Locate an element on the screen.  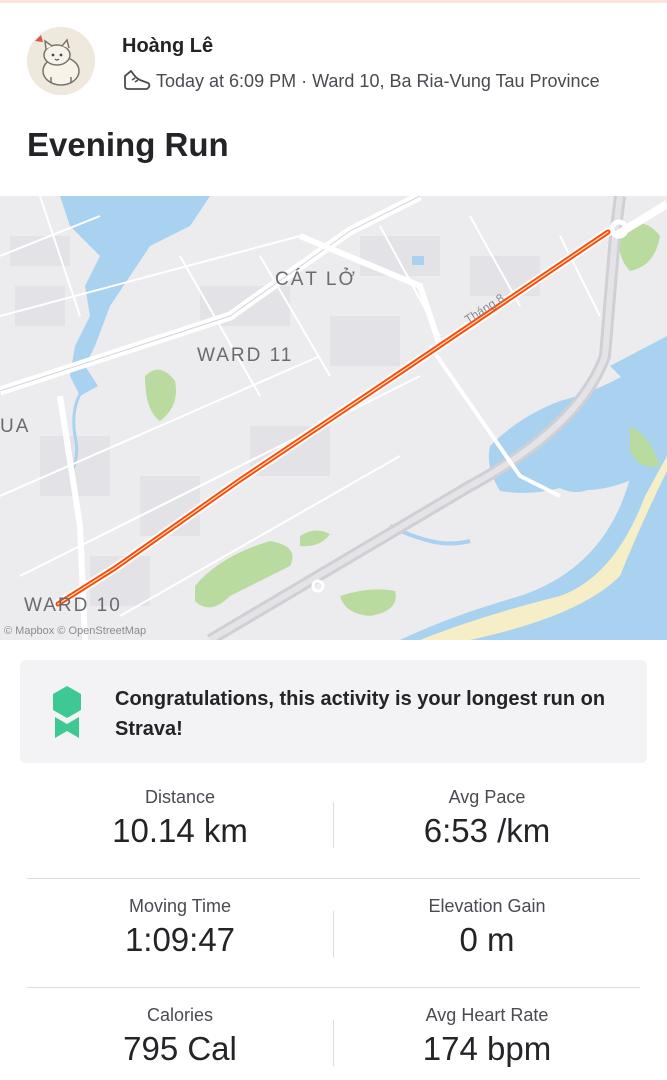
activity-title: Evening Run is located at coordinates (128, 145).